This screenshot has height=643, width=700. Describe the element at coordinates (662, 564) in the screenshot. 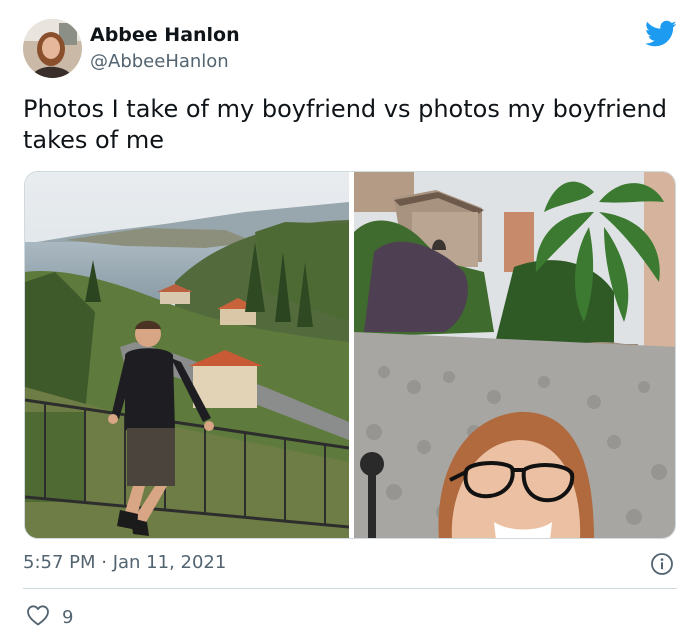

I see `info-icon` at that location.